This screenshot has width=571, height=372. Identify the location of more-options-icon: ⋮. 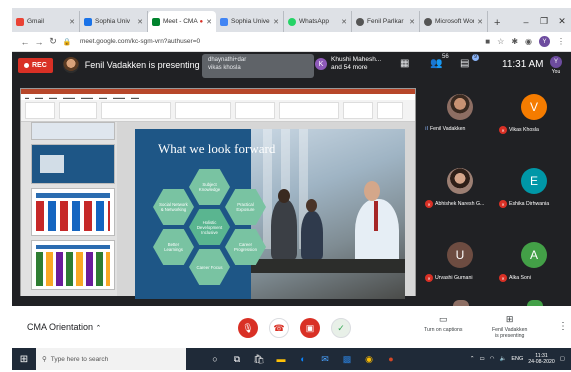
(563, 326).